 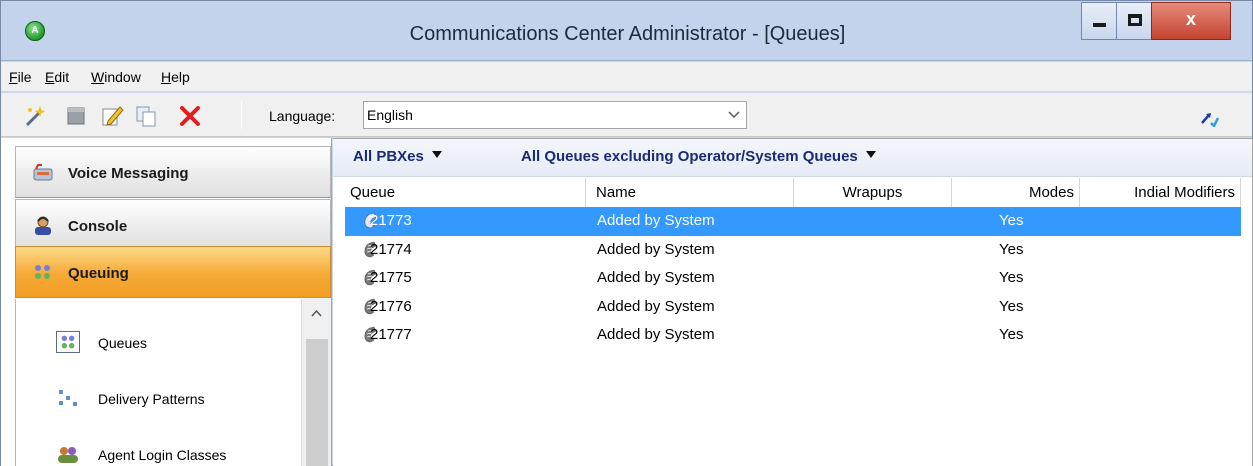 What do you see at coordinates (391, 249) in the screenshot?
I see `cell-queue: 21774` at bounding box center [391, 249].